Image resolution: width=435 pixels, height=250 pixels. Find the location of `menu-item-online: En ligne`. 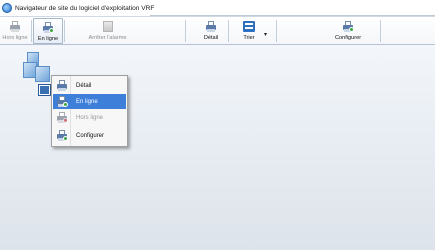

menu-item-online: En ligne is located at coordinates (89, 101).